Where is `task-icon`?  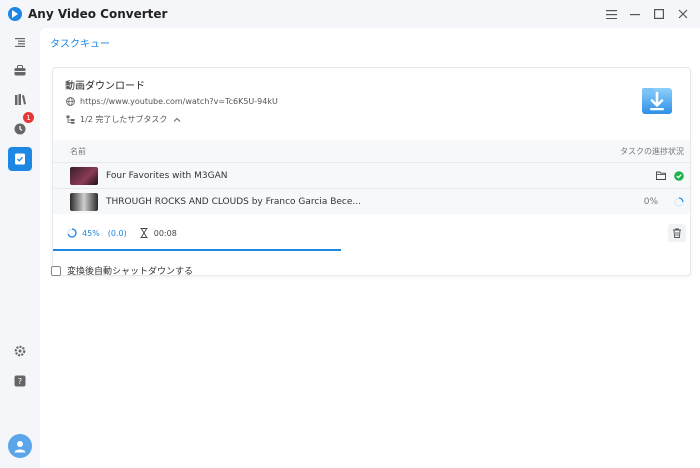
task-icon is located at coordinates (20, 159).